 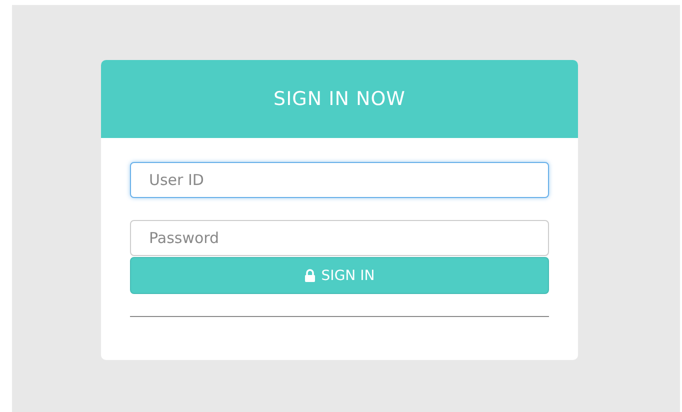 I want to click on user-id-field: User ID, so click(x=339, y=180).